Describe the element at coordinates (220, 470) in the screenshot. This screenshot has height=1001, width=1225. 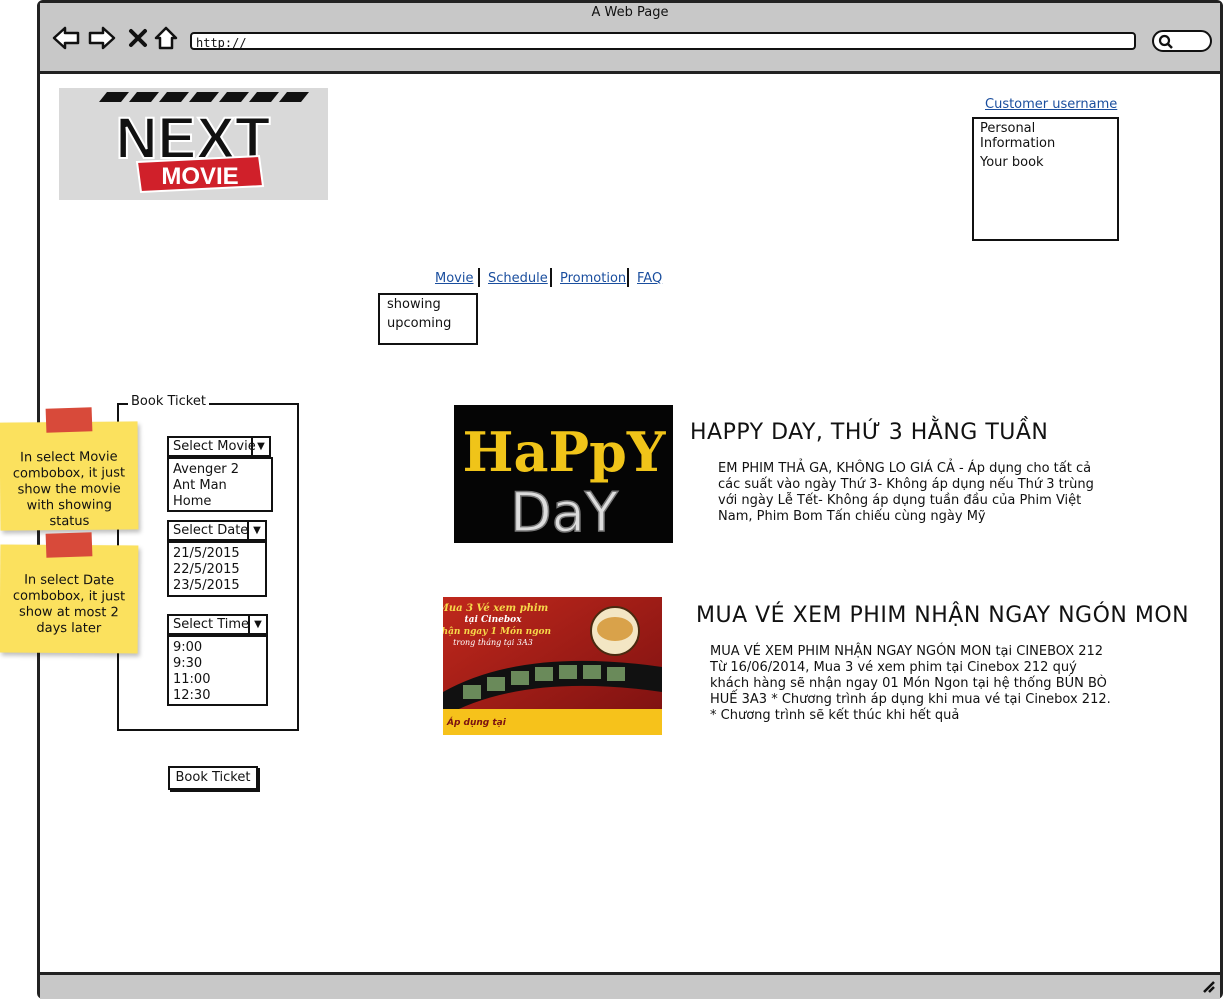
I see `movie-option: Avenger 2` at that location.